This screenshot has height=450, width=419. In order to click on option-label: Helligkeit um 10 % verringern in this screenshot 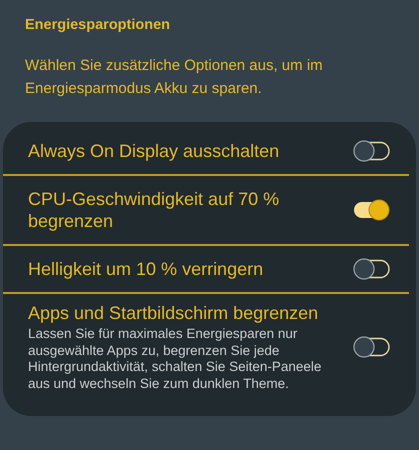, I will do `click(146, 269)`.